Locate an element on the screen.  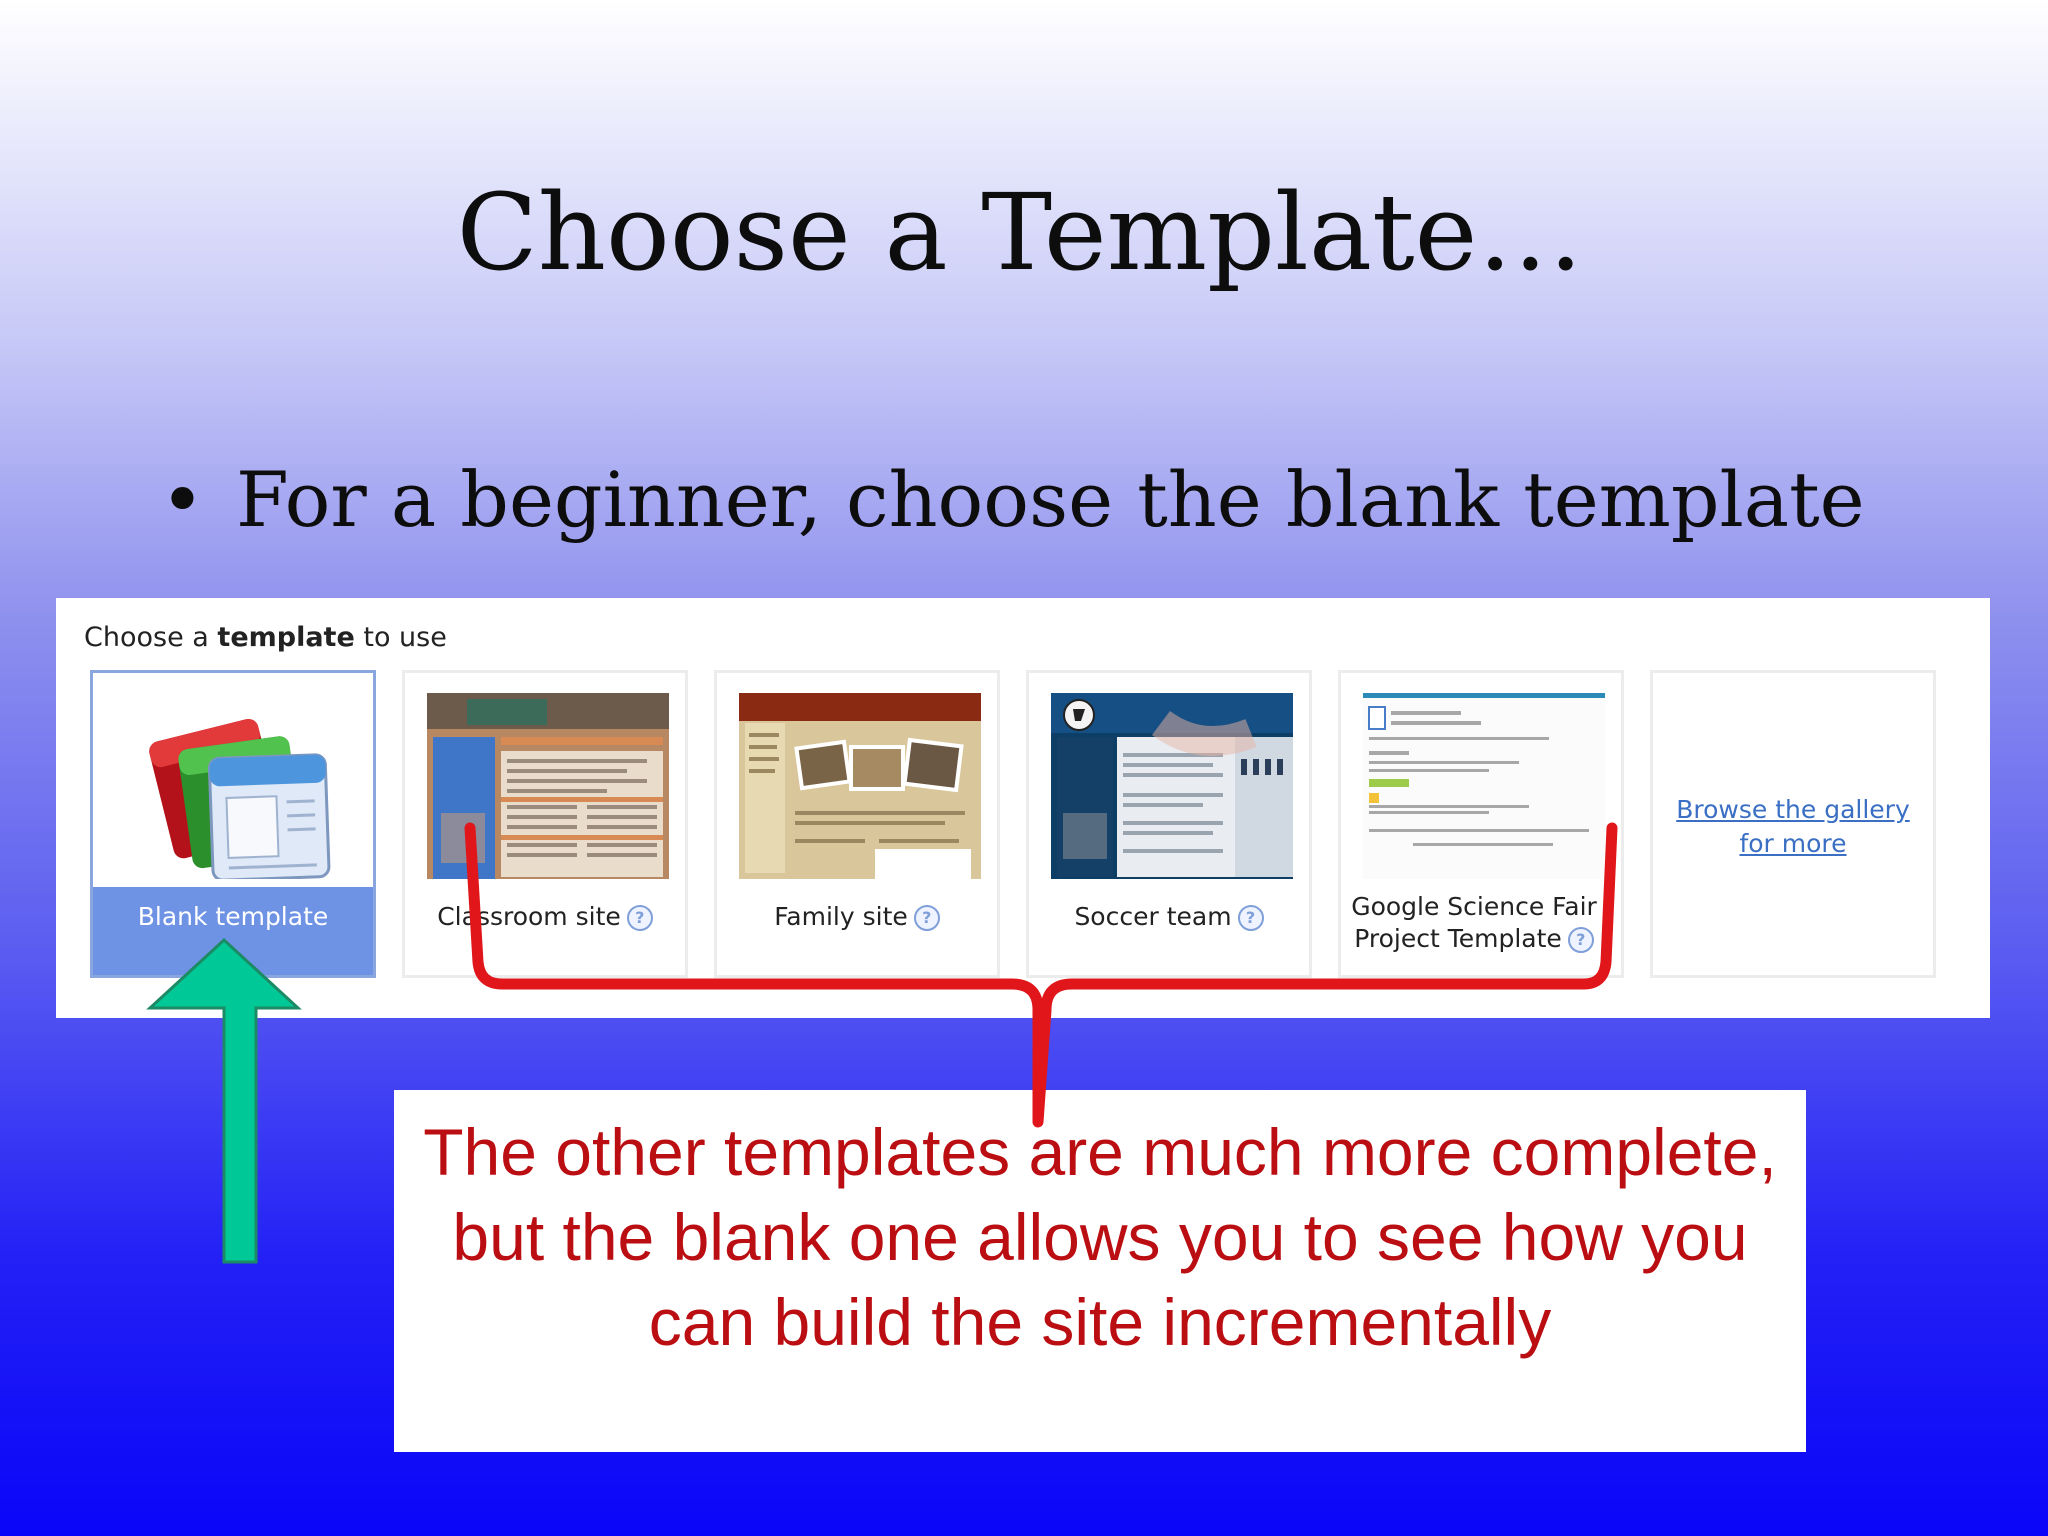
green-up-arrow is located at coordinates (224, 1100).